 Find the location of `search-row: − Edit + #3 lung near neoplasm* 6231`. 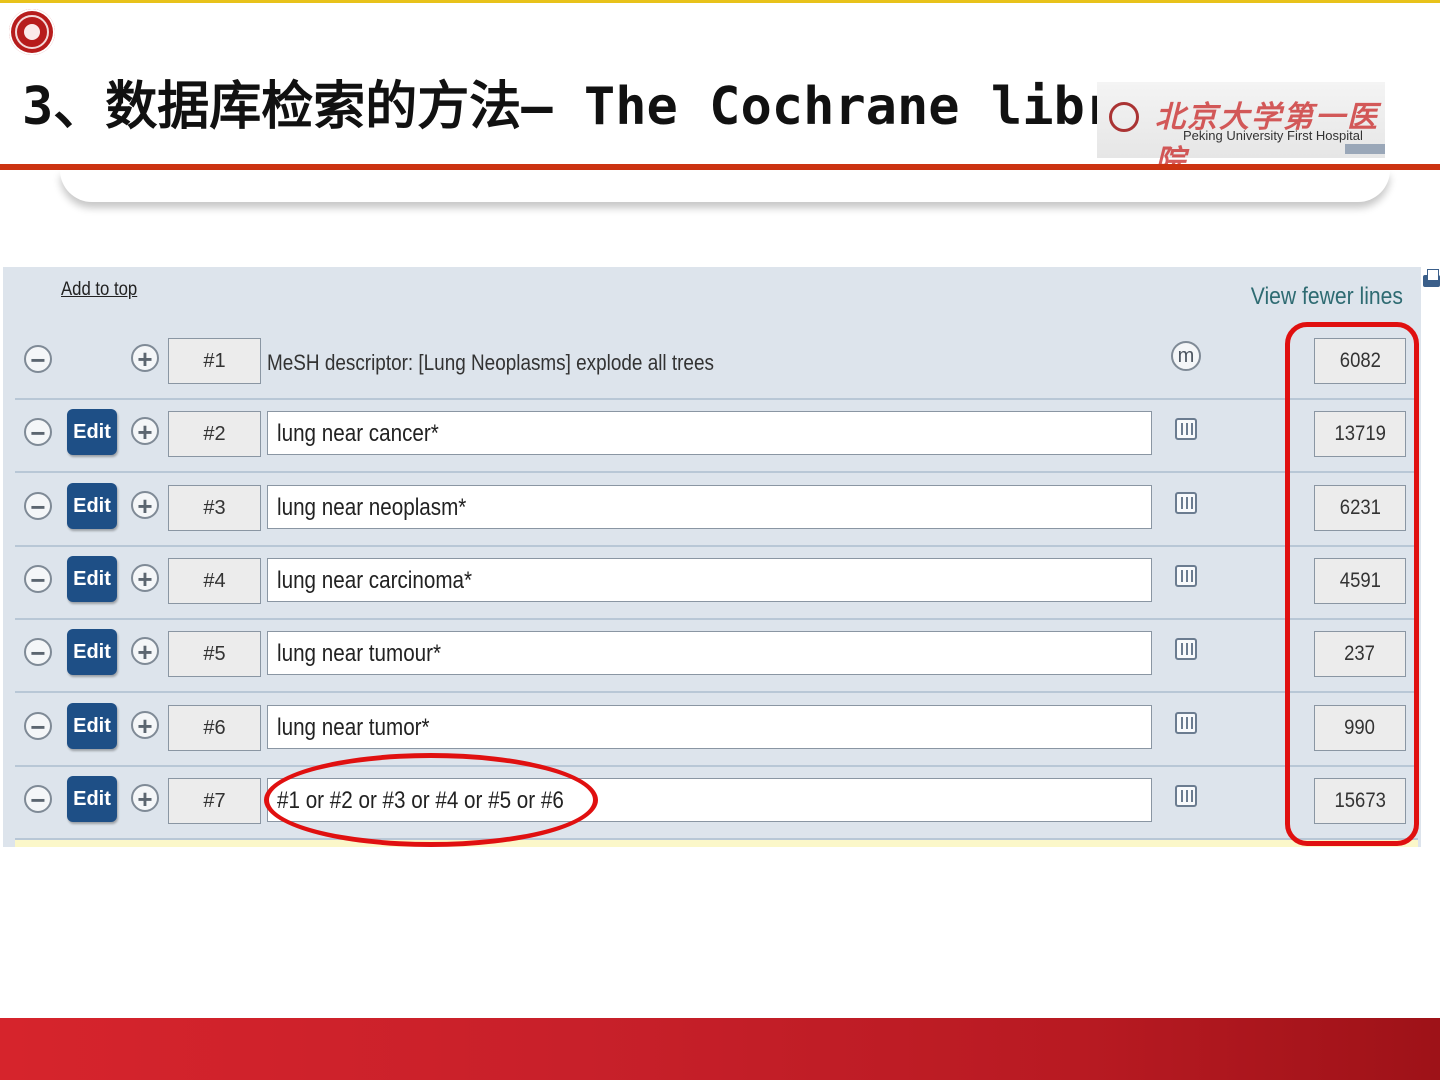

search-row: − Edit + #3 lung near neoplasm* 6231 is located at coordinates (716, 510).